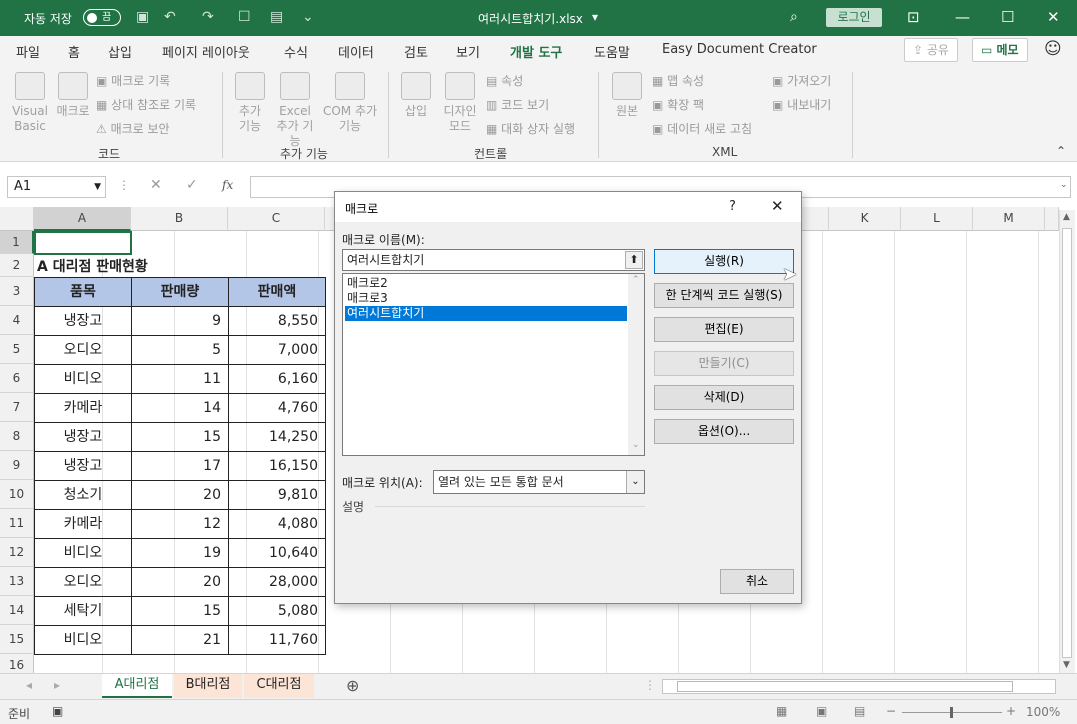  Describe the element at coordinates (83, 243) in the screenshot. I see `active-cell` at that location.